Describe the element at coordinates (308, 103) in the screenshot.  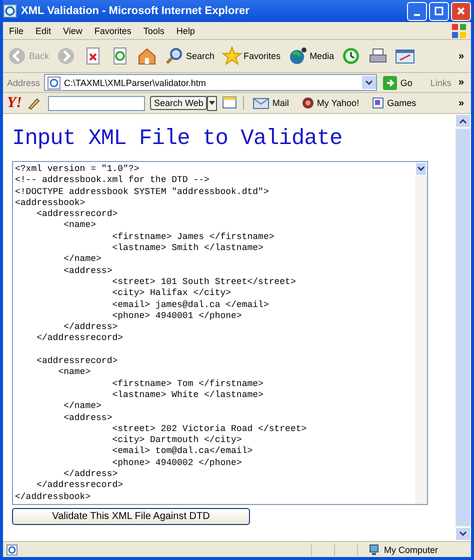
I see `circle-icon` at that location.